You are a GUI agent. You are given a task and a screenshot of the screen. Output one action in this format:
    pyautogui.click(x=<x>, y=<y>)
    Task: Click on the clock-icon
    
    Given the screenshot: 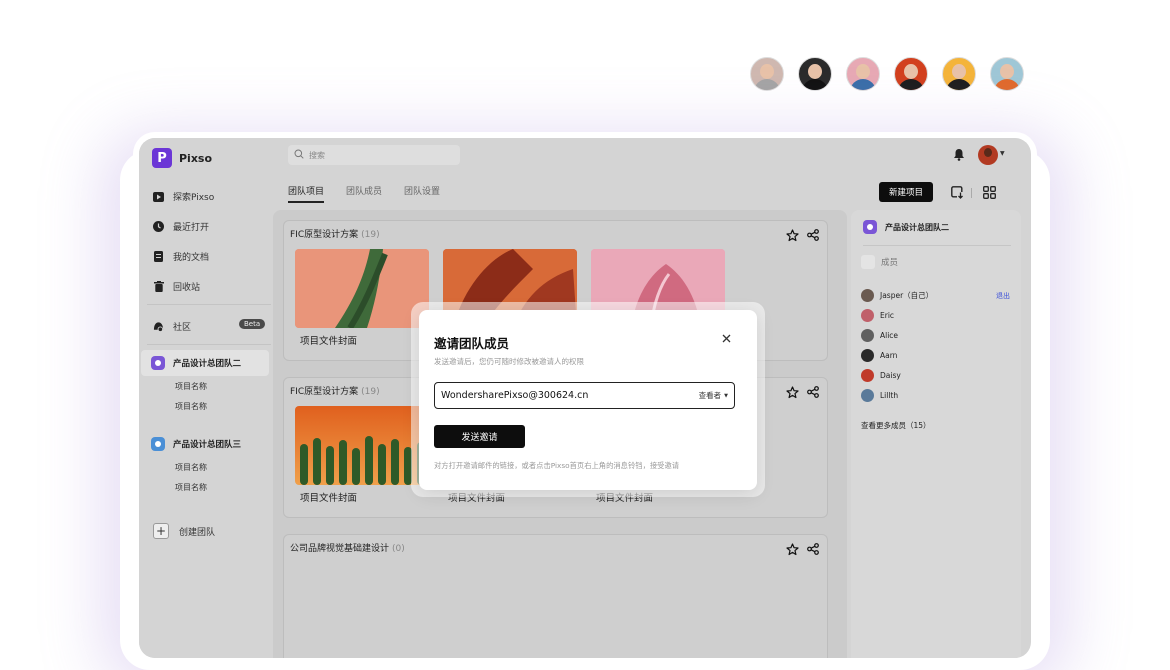 What is the action you would take?
    pyautogui.click(x=158, y=226)
    